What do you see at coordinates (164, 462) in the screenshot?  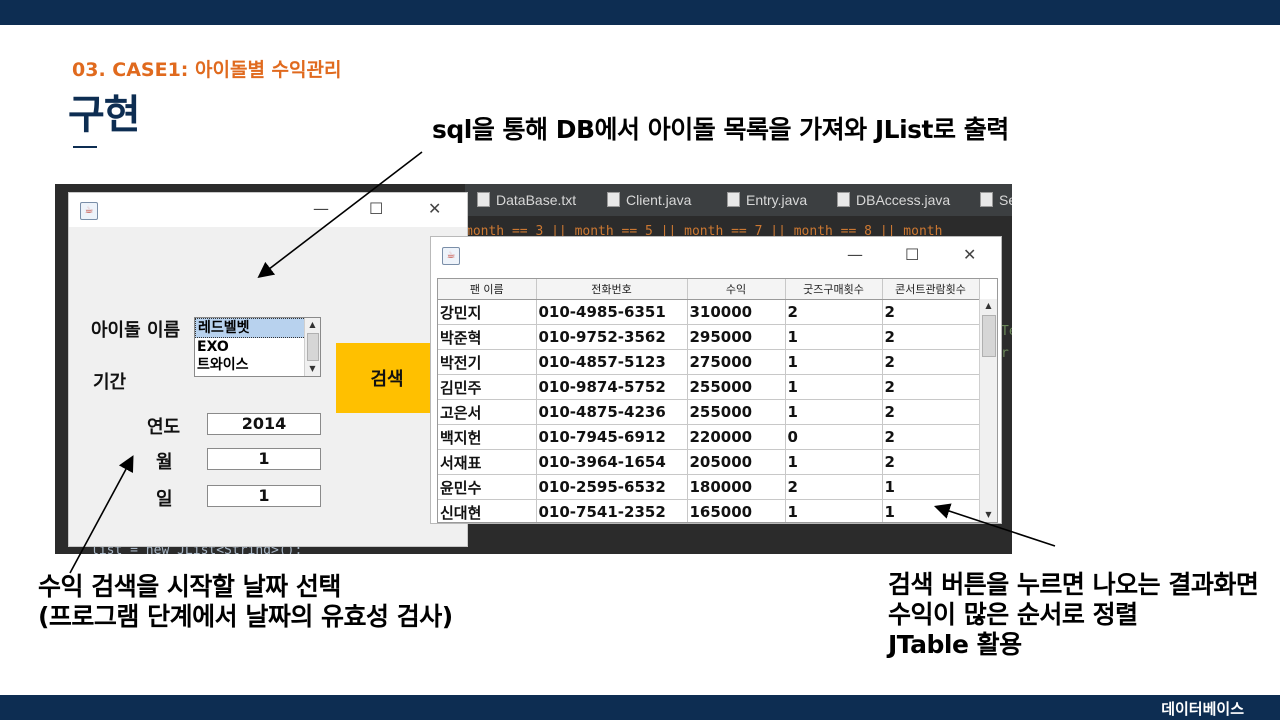 I see `month-label: 월` at bounding box center [164, 462].